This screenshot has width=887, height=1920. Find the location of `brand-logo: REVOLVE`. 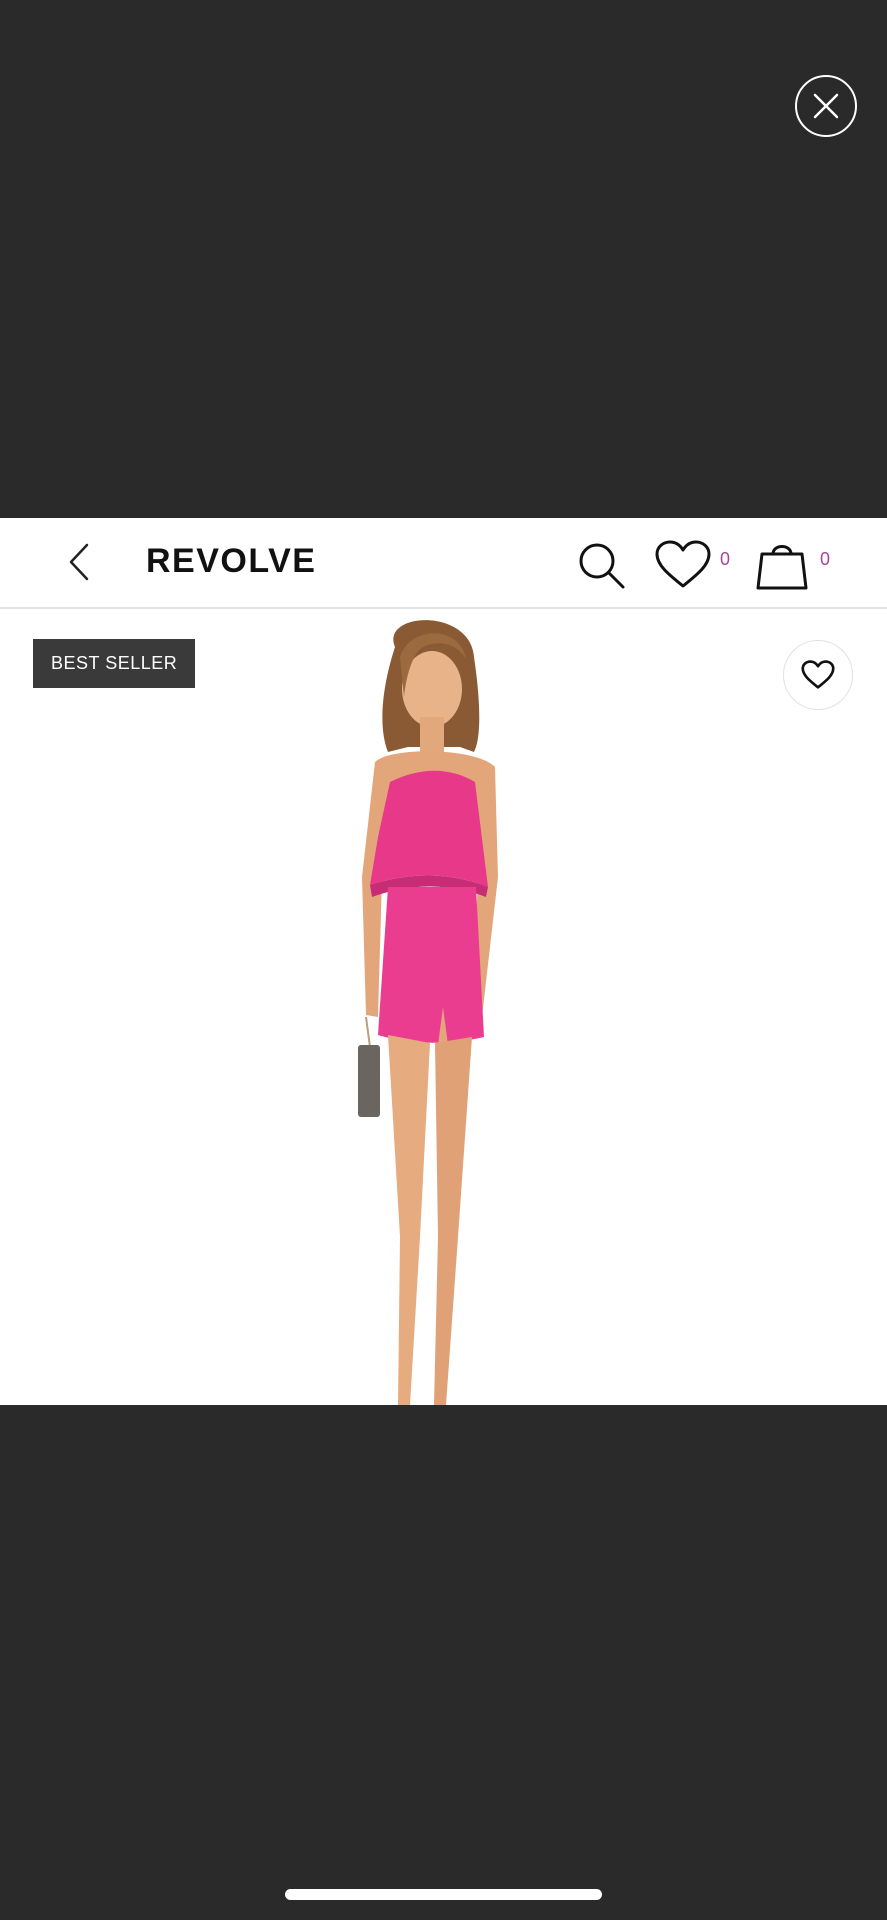

brand-logo: REVOLVE is located at coordinates (231, 561).